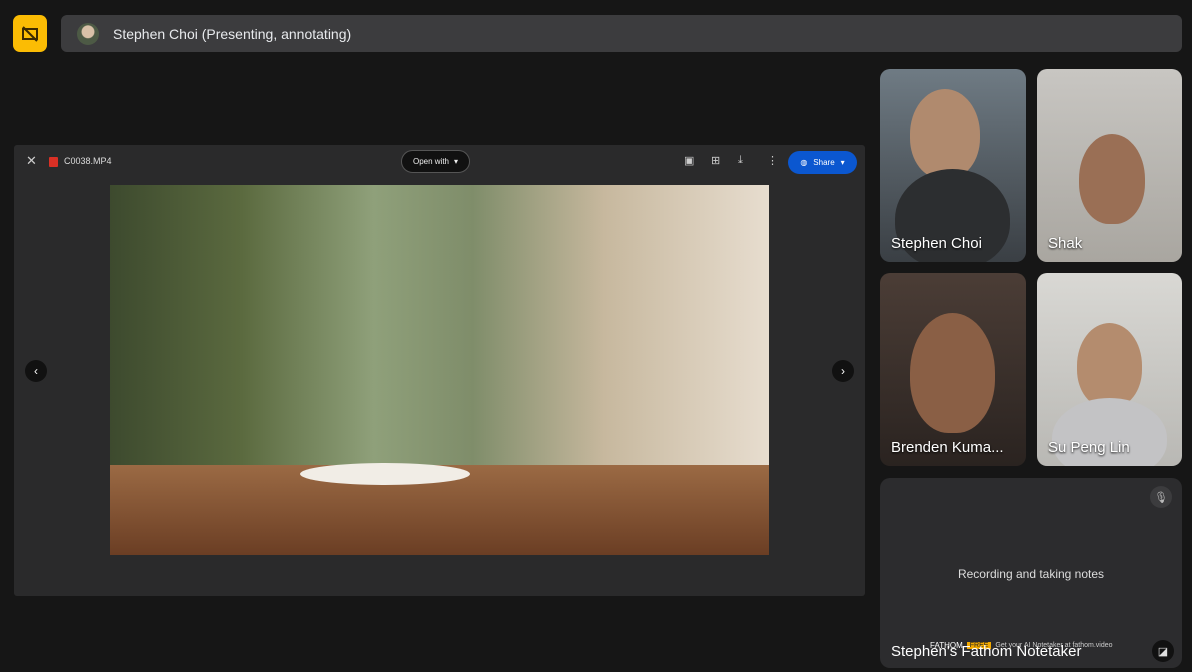 The width and height of the screenshot is (1192, 672). What do you see at coordinates (1161, 497) in the screenshot?
I see `mic-off-icon: 🎙` at bounding box center [1161, 497].